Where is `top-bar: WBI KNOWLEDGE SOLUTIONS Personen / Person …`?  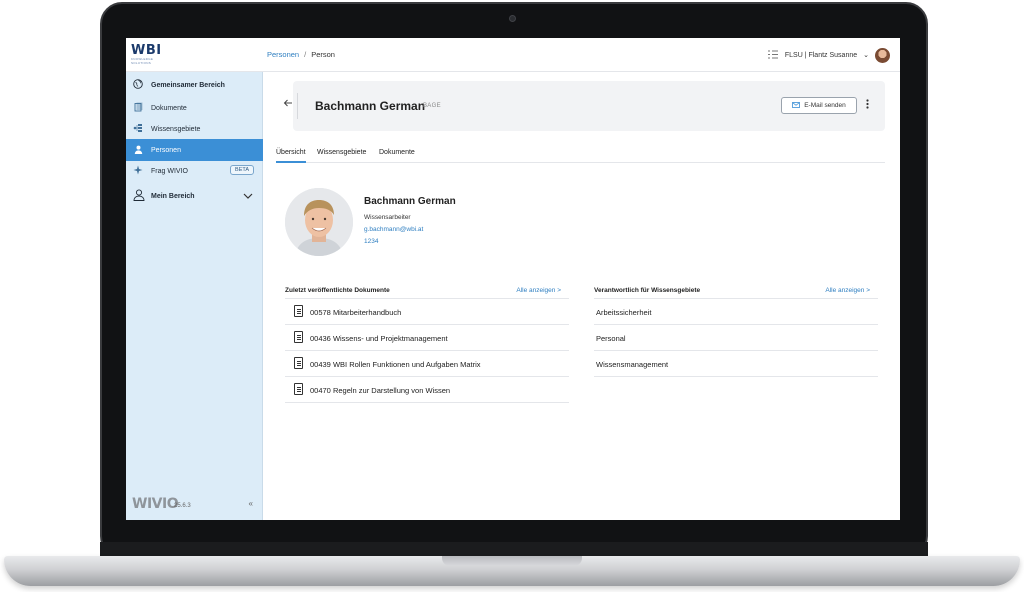
top-bar: WBI KNOWLEDGE SOLUTIONS Personen / Person … is located at coordinates (513, 55).